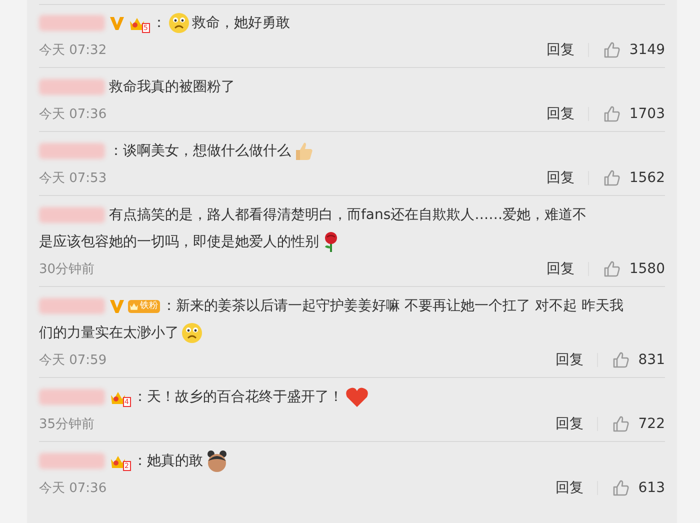 The height and width of the screenshot is (523, 700). Describe the element at coordinates (179, 242) in the screenshot. I see `comment-text: 是应该包容她的一切吗，即使是她爱人的性别` at that location.